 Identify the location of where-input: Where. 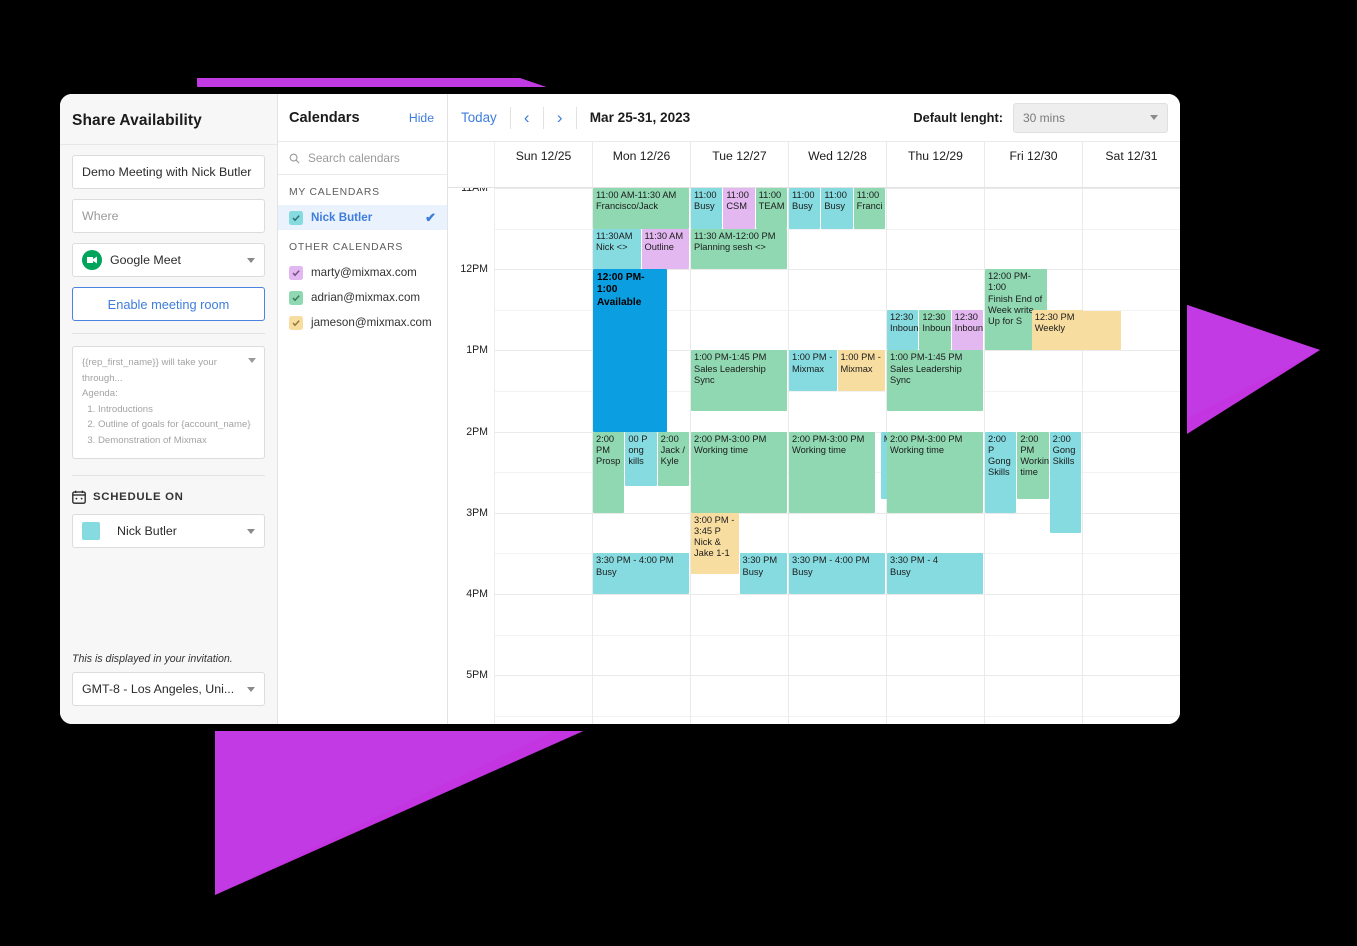
(168, 216).